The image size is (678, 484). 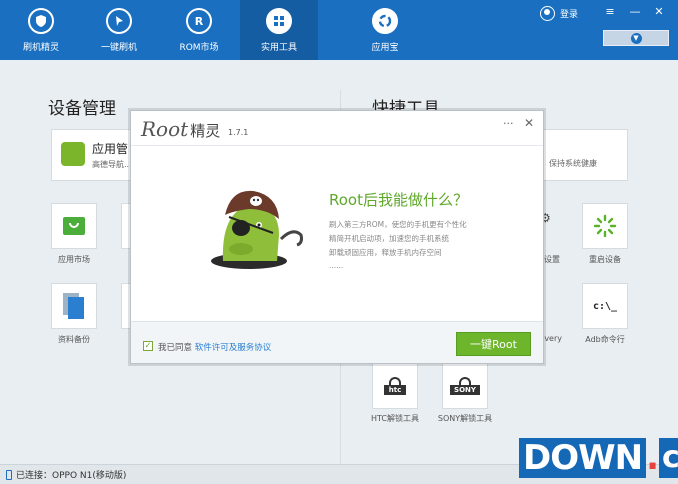 I want to click on grid-icon, so click(x=279, y=21).